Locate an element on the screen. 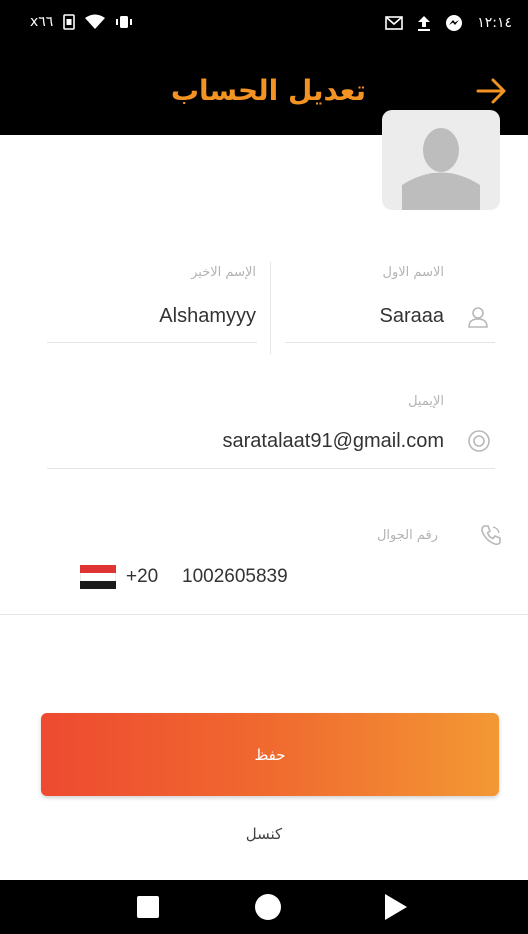 Image resolution: width=528 pixels, height=934 pixels. phone-underline is located at coordinates (264, 614).